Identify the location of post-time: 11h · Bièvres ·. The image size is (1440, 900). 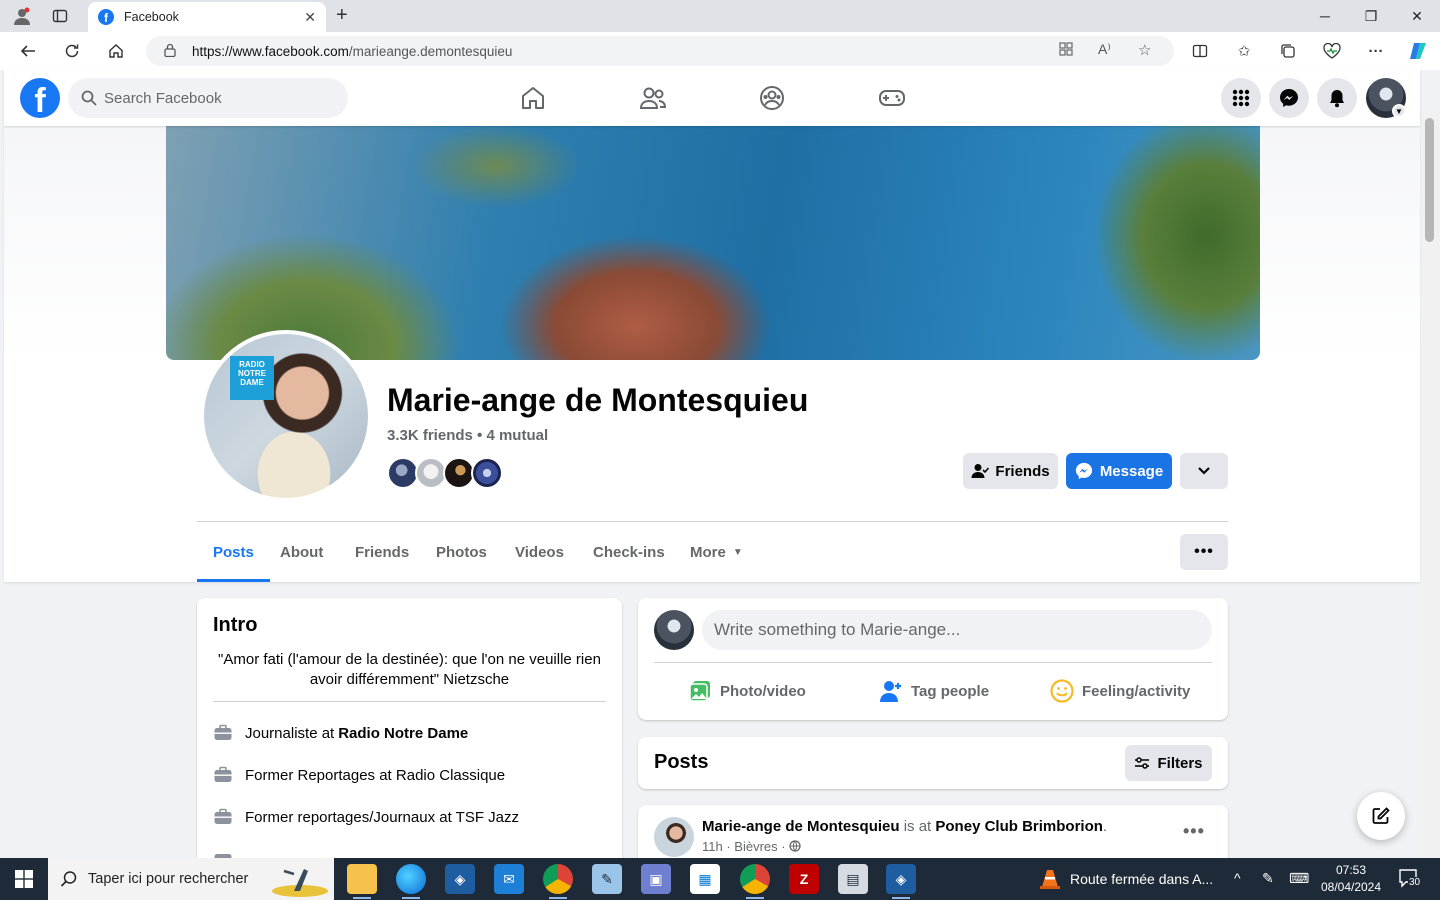
(744, 846).